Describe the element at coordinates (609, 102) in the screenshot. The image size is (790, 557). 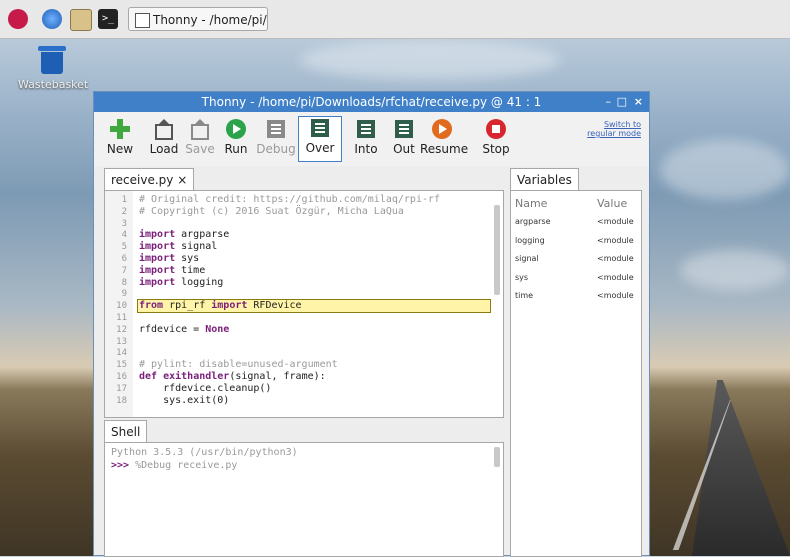
I see `minimize-icon: –` at that location.